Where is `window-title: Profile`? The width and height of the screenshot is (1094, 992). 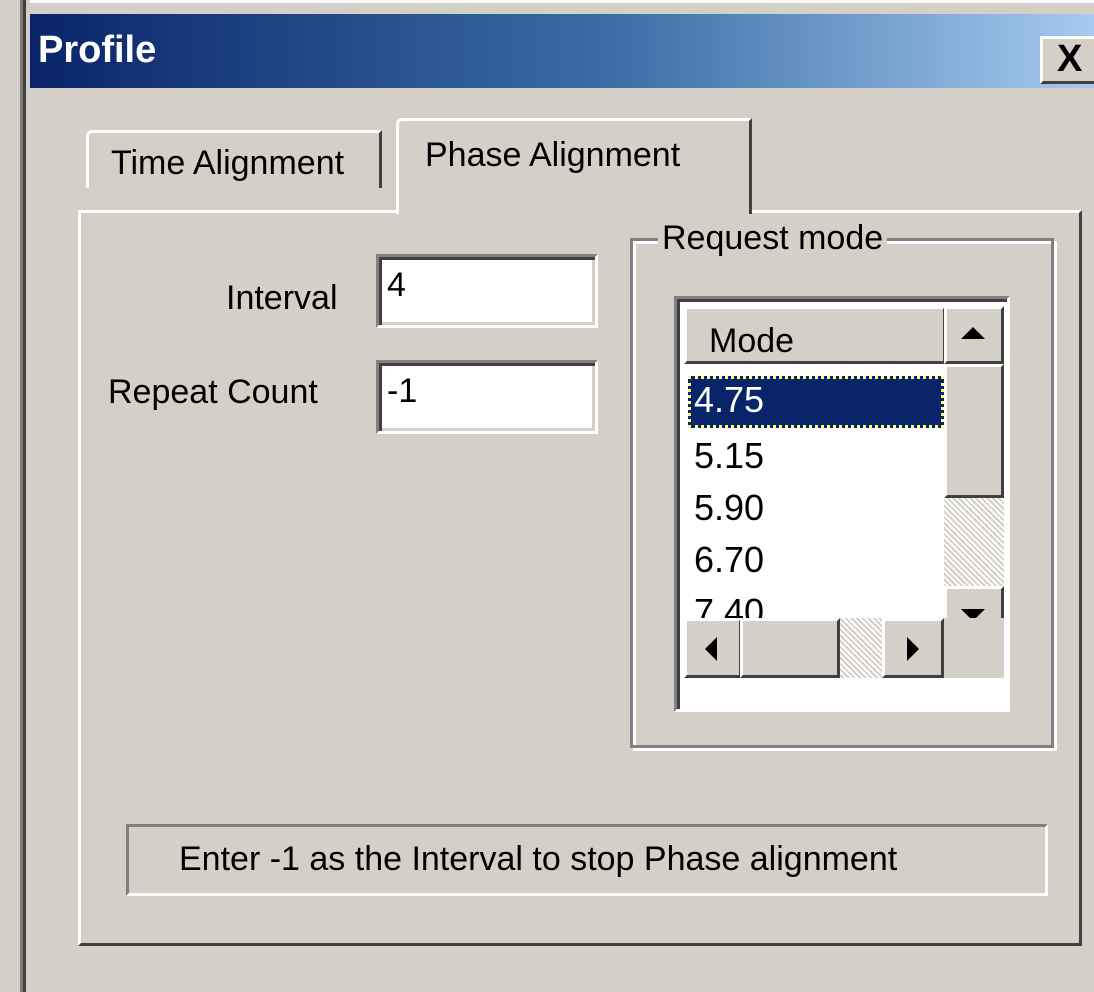
window-title: Profile is located at coordinates (97, 50).